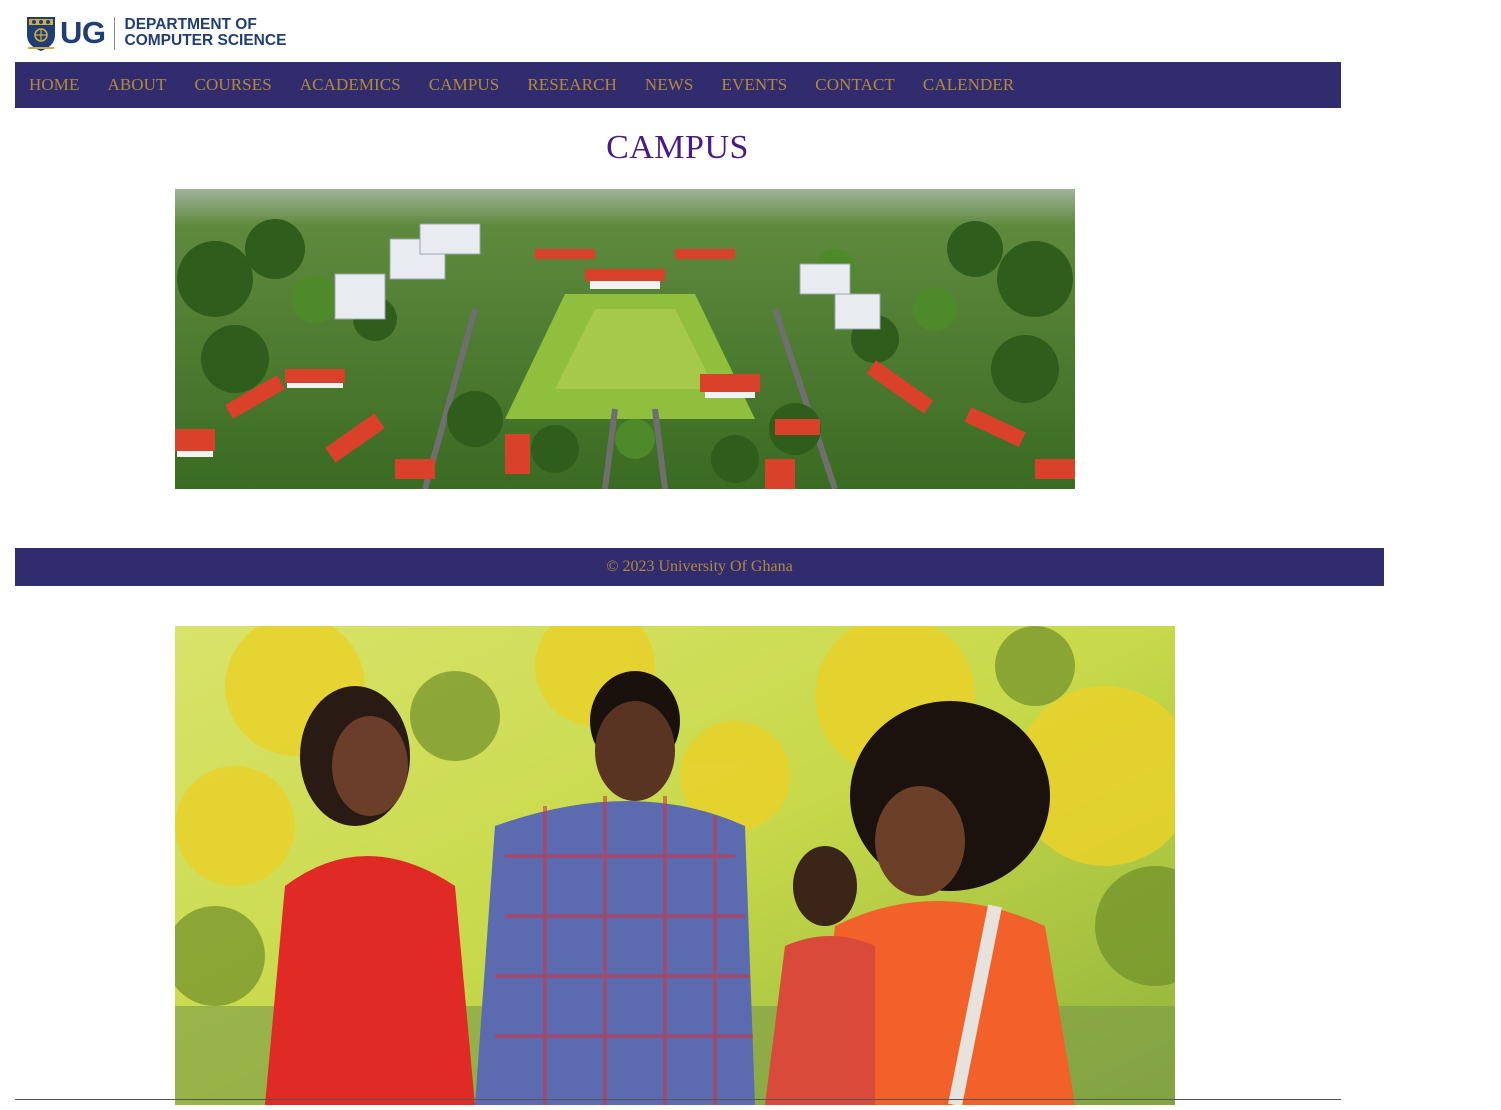 Image resolution: width=1501 pixels, height=1110 pixels. What do you see at coordinates (855, 85) in the screenshot?
I see `nav-link-contact: CONTACT` at bounding box center [855, 85].